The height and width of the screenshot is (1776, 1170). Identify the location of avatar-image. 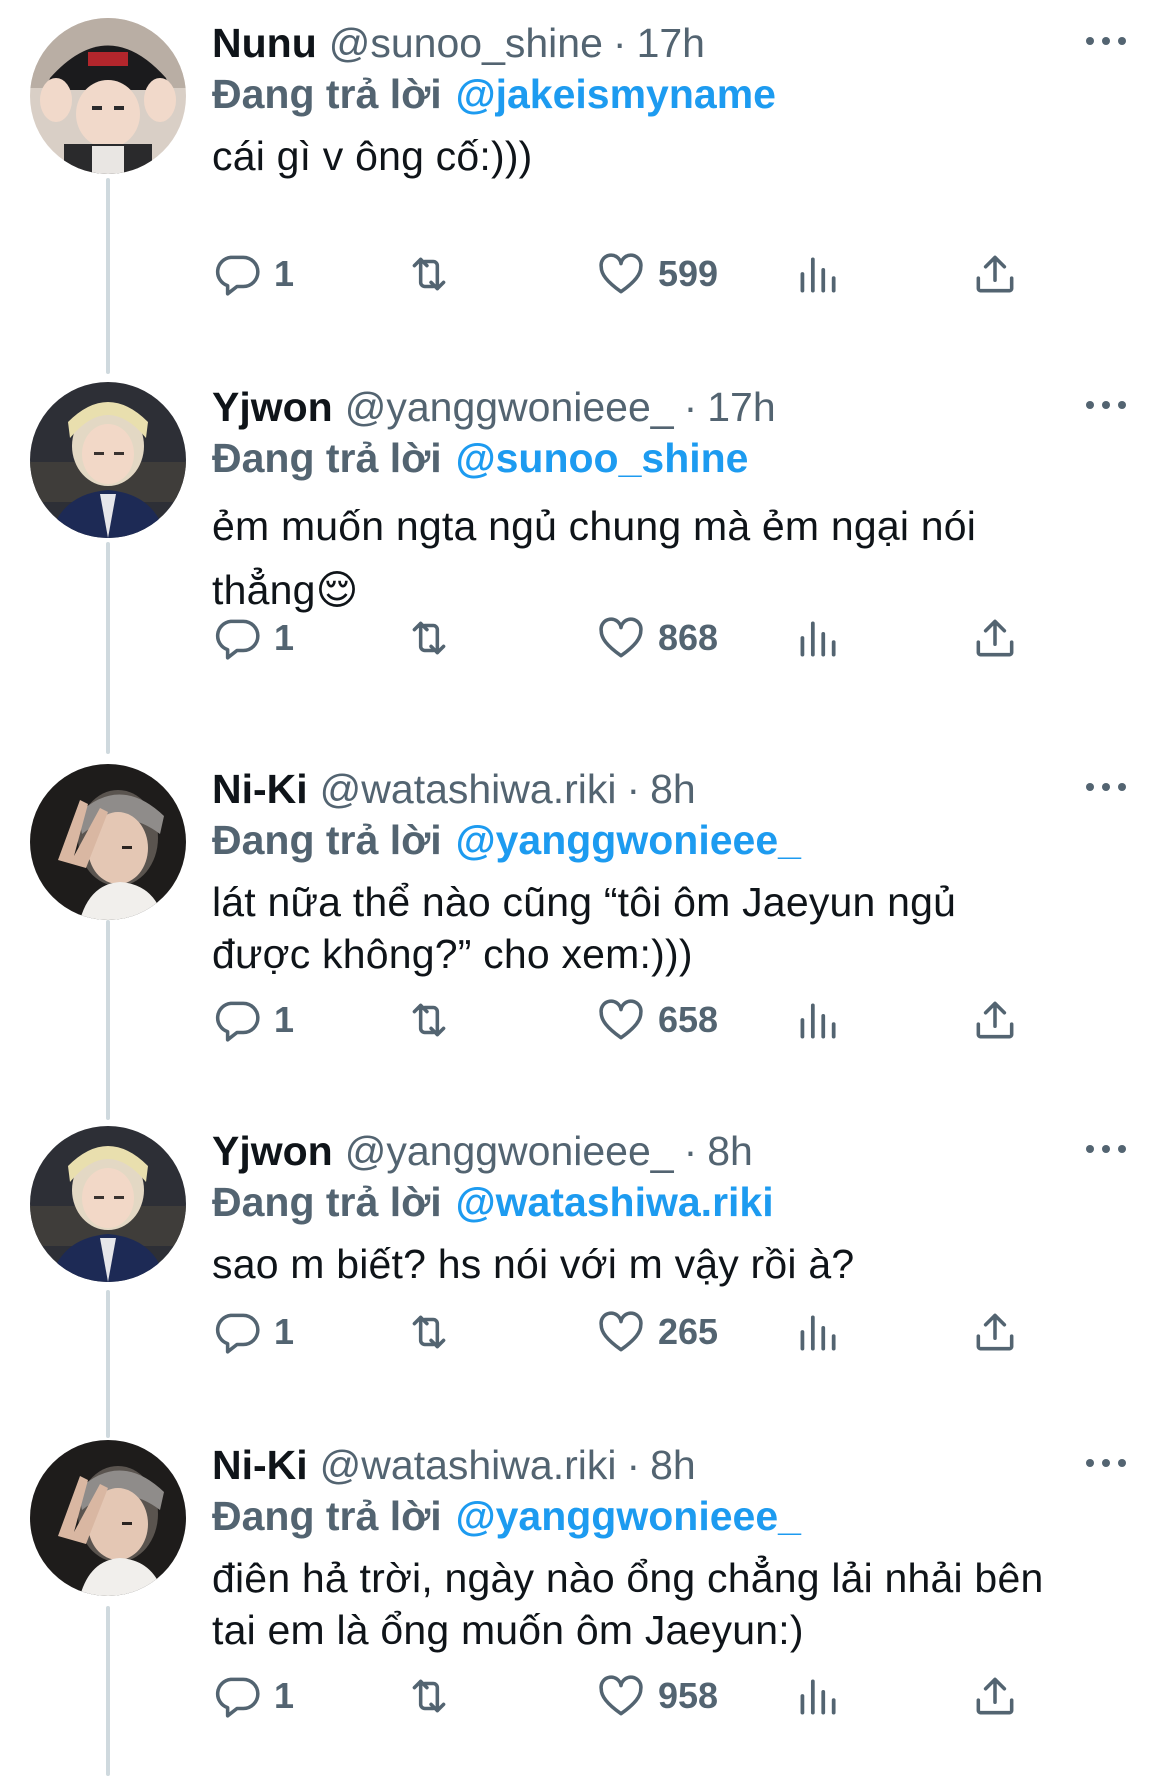
(108, 96).